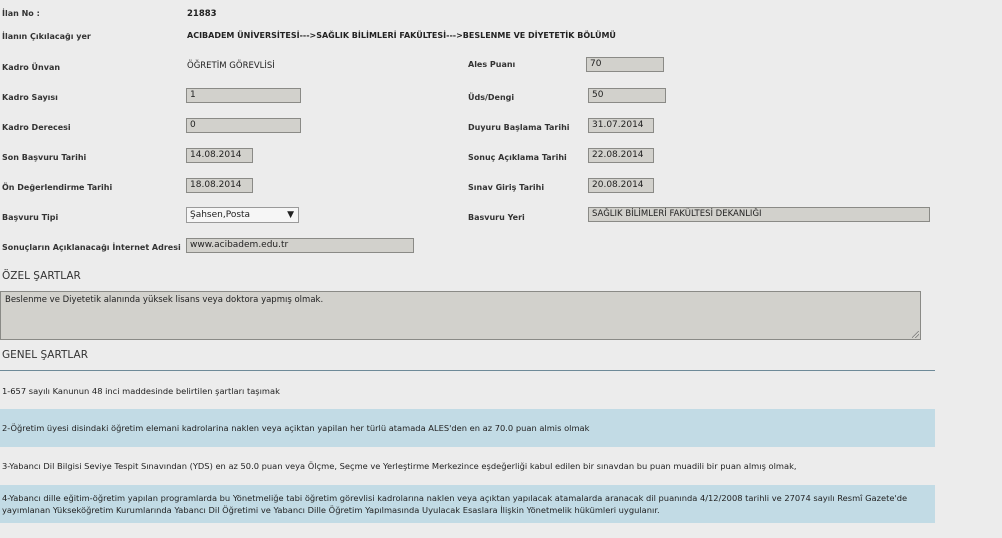 The width and height of the screenshot is (1002, 538). What do you see at coordinates (202, 14) in the screenshot?
I see `ilan-no-value: 21883` at bounding box center [202, 14].